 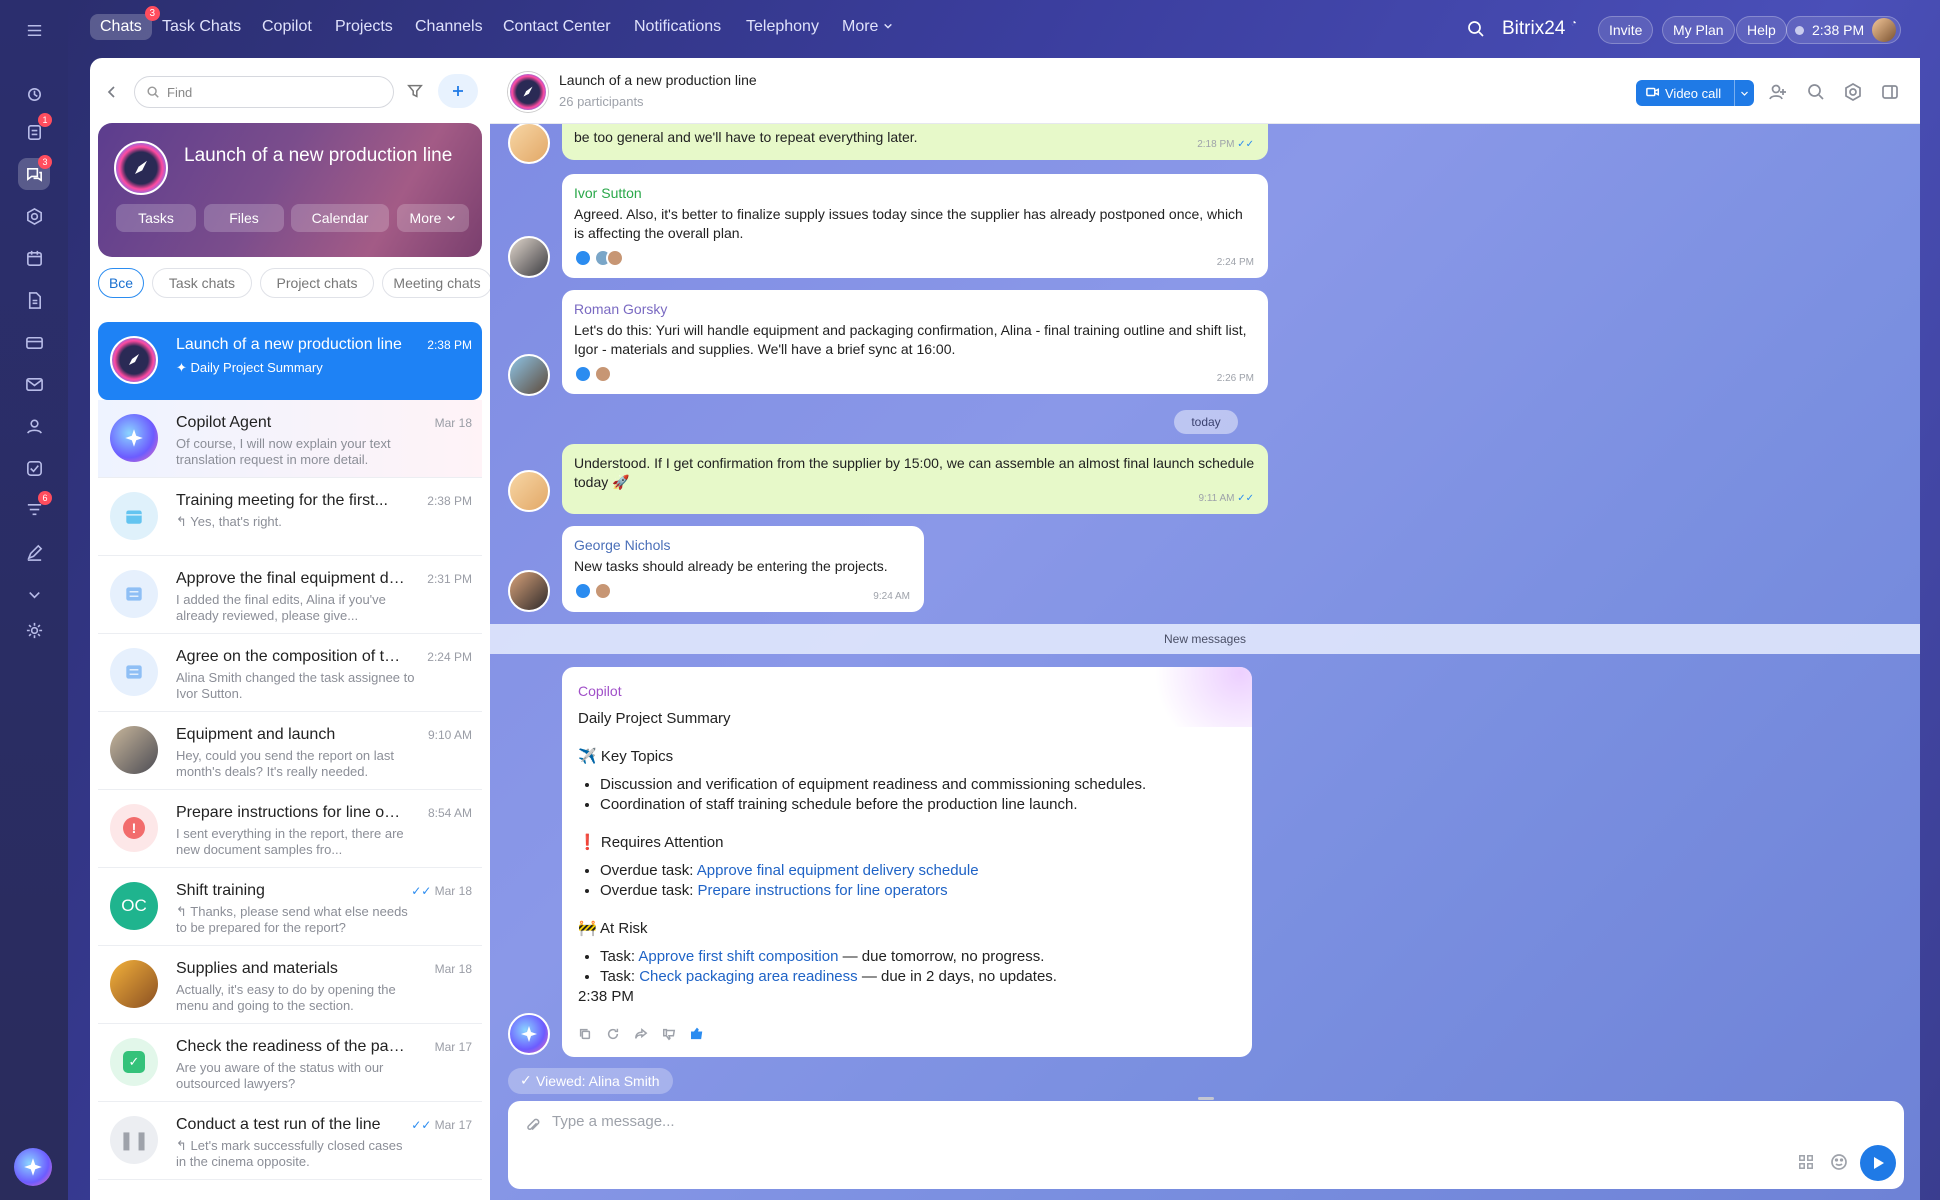 What do you see at coordinates (533, 1127) in the screenshot?
I see `paperclip-icon` at bounding box center [533, 1127].